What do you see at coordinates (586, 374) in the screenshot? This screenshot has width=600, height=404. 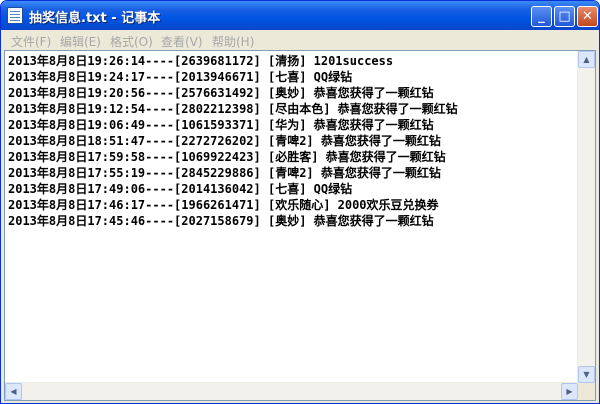 I see `scroll-down-button: ▼` at bounding box center [586, 374].